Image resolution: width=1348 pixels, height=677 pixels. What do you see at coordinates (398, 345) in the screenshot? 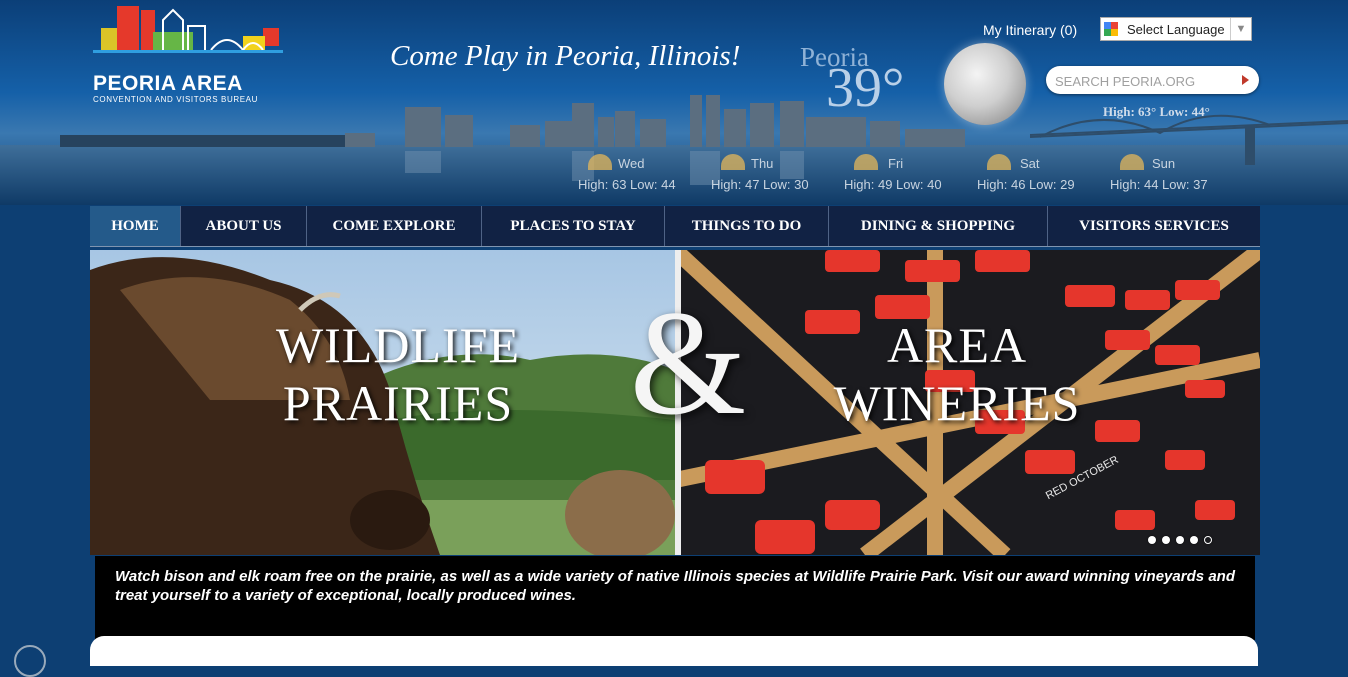
I see `slide-title-left-line1: WILDLIFE` at bounding box center [398, 345].